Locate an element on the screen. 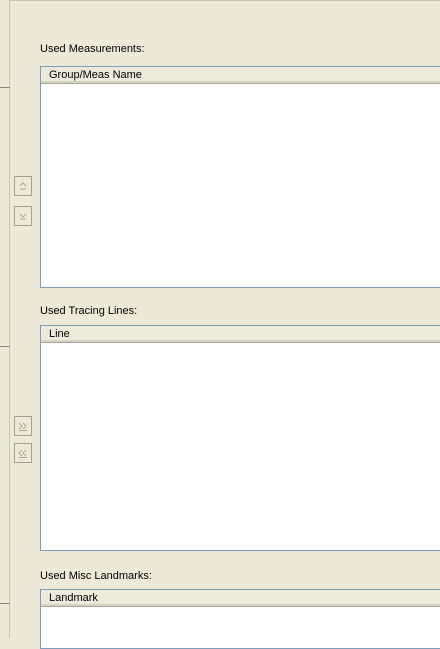  used-misc-landmarks-list: Landmark is located at coordinates (240, 619).